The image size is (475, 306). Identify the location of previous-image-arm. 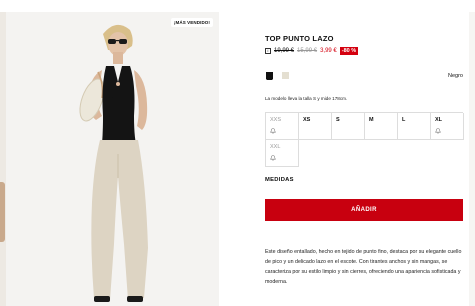
(2, 212).